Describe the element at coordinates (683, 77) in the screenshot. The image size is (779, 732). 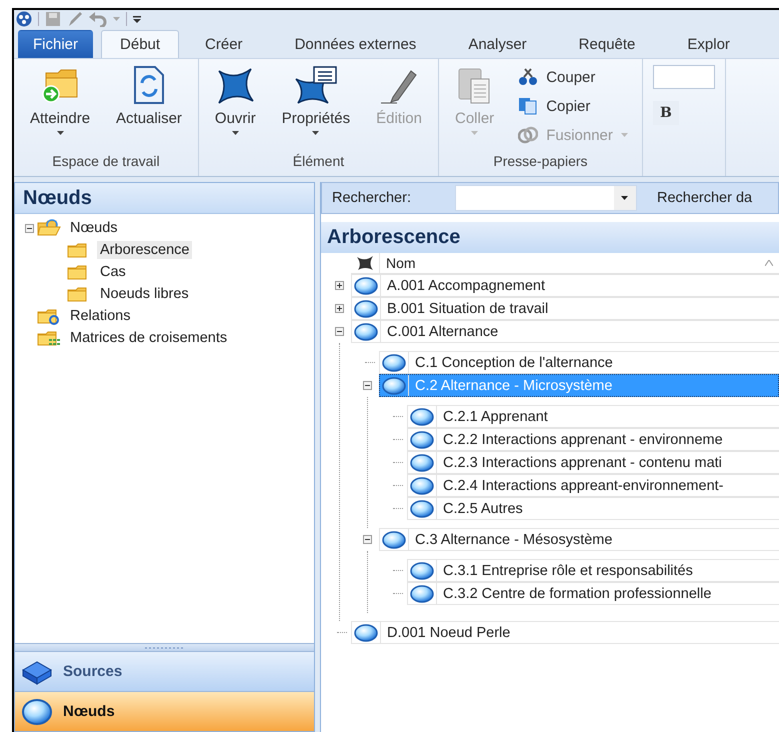
I see `font-field` at that location.